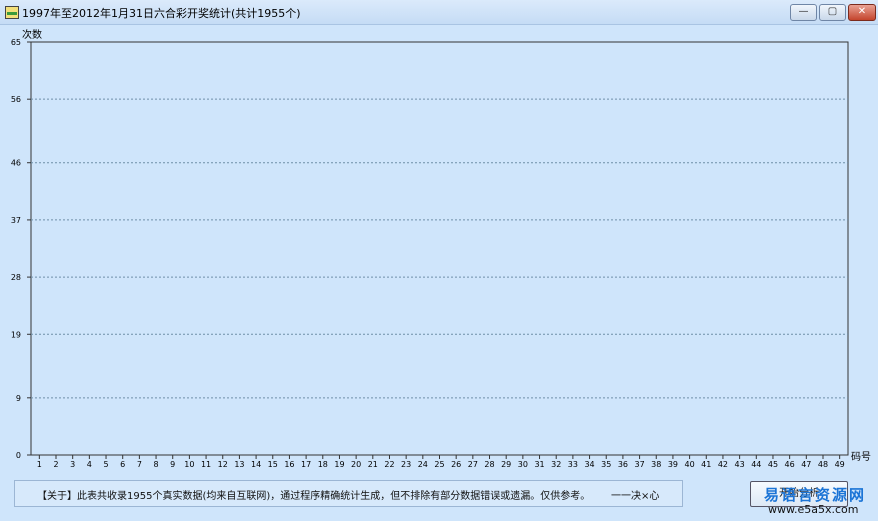  I want to click on x-tick-label: 20, so click(356, 464).